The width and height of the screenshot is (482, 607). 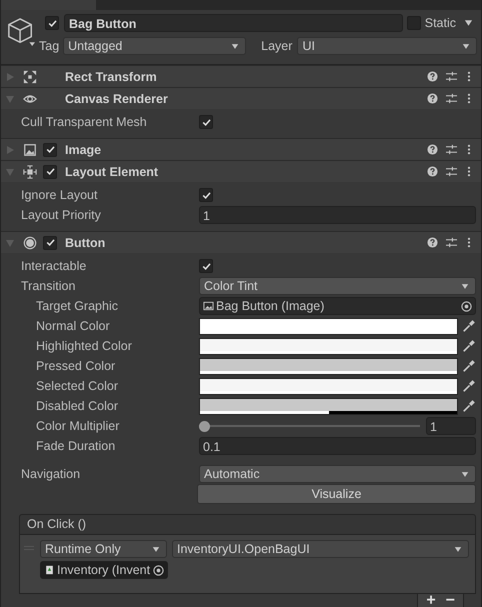 I want to click on visualize-button: Visualize, so click(x=336, y=494).